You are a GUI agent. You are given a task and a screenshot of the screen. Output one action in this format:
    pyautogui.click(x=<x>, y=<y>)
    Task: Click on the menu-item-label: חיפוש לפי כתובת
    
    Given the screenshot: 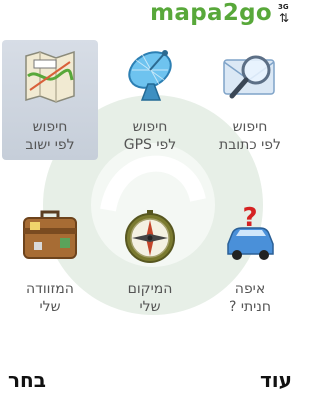 What is the action you would take?
    pyautogui.click(x=250, y=136)
    